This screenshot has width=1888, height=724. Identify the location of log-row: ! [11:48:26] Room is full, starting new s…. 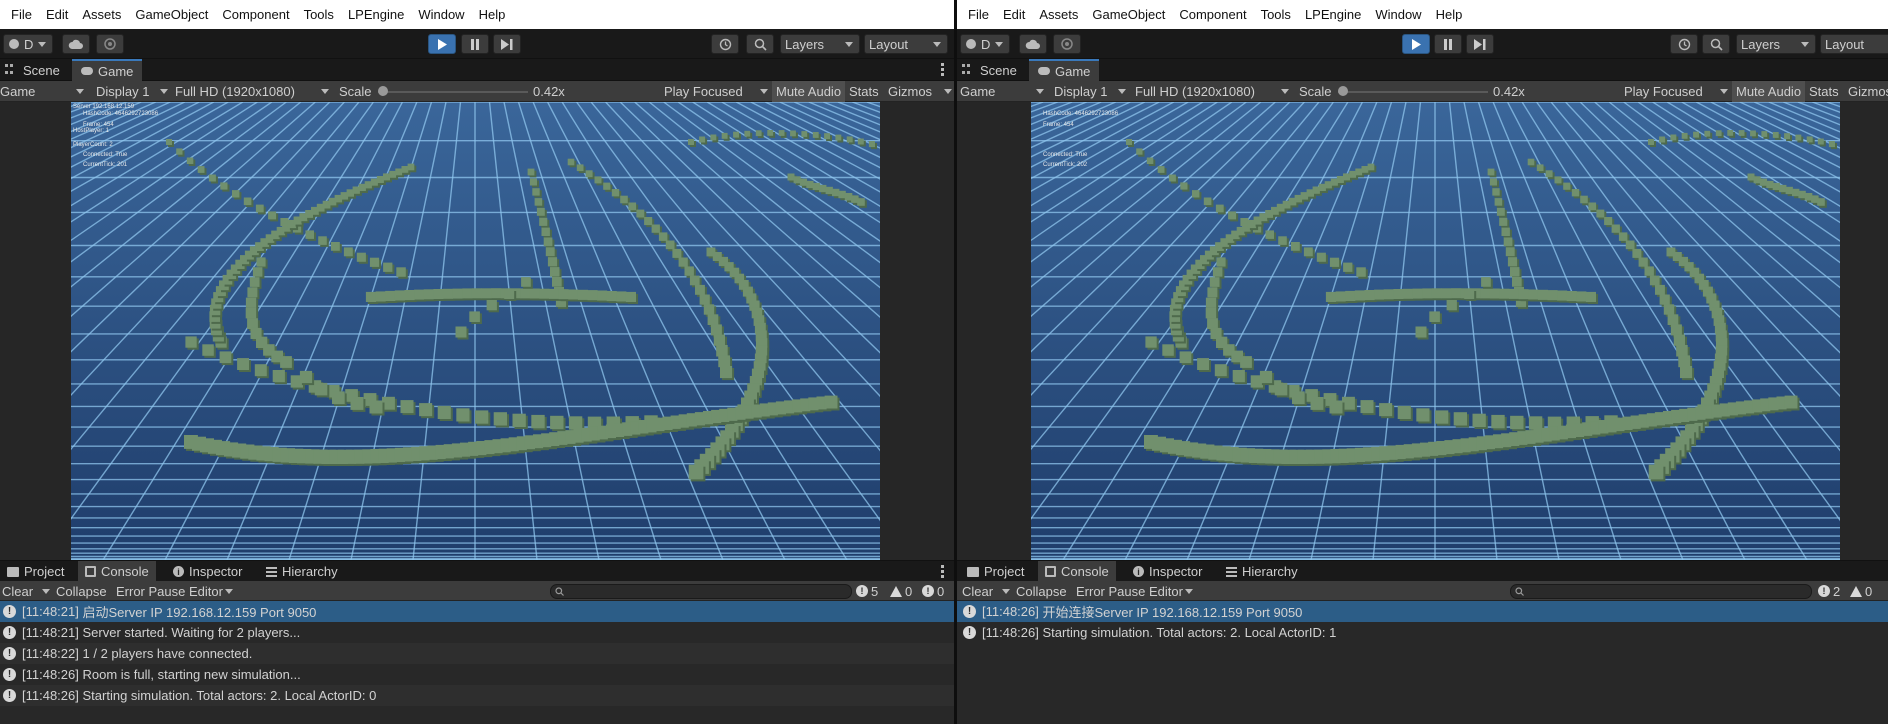
(477, 674).